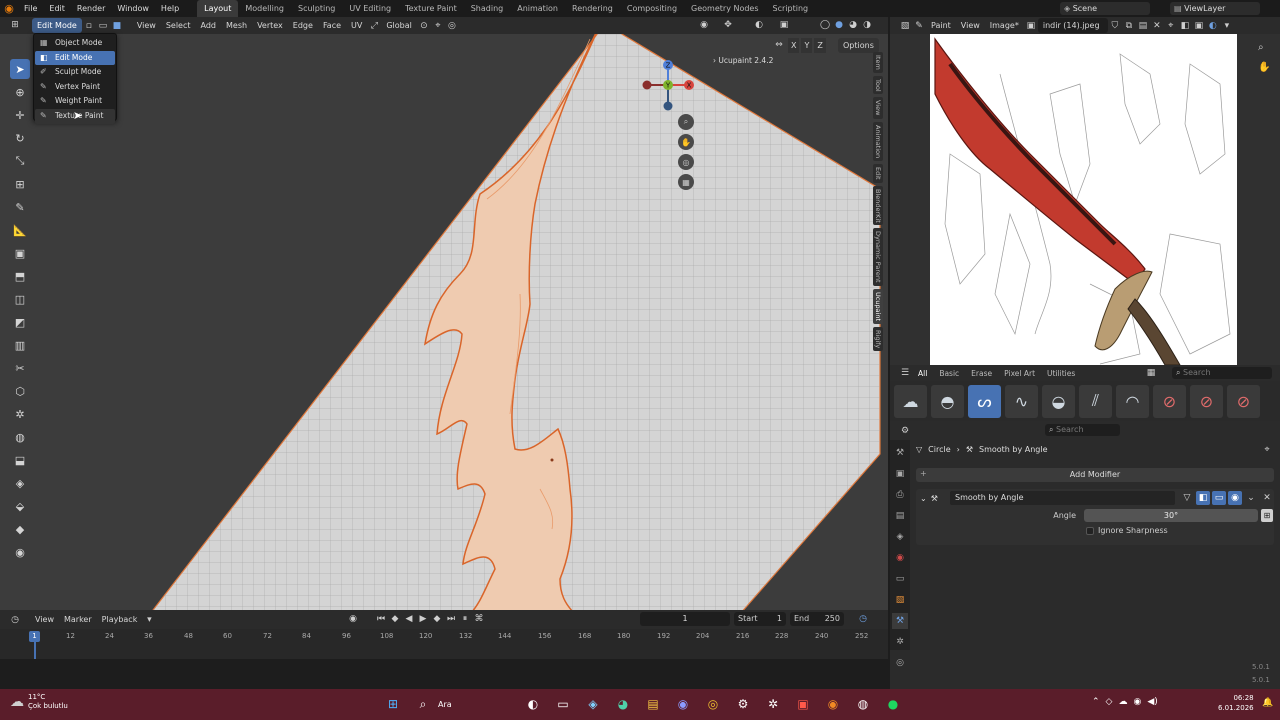 The image size is (1280, 720). I want to click on fake-user-icon: ⛉, so click(1115, 26).